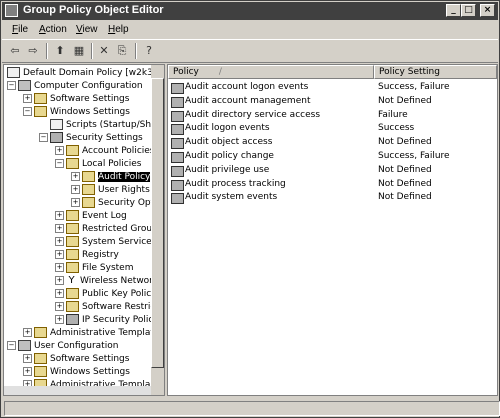 The width and height of the screenshot is (500, 418). I want to click on menu-view: View, so click(87, 29).